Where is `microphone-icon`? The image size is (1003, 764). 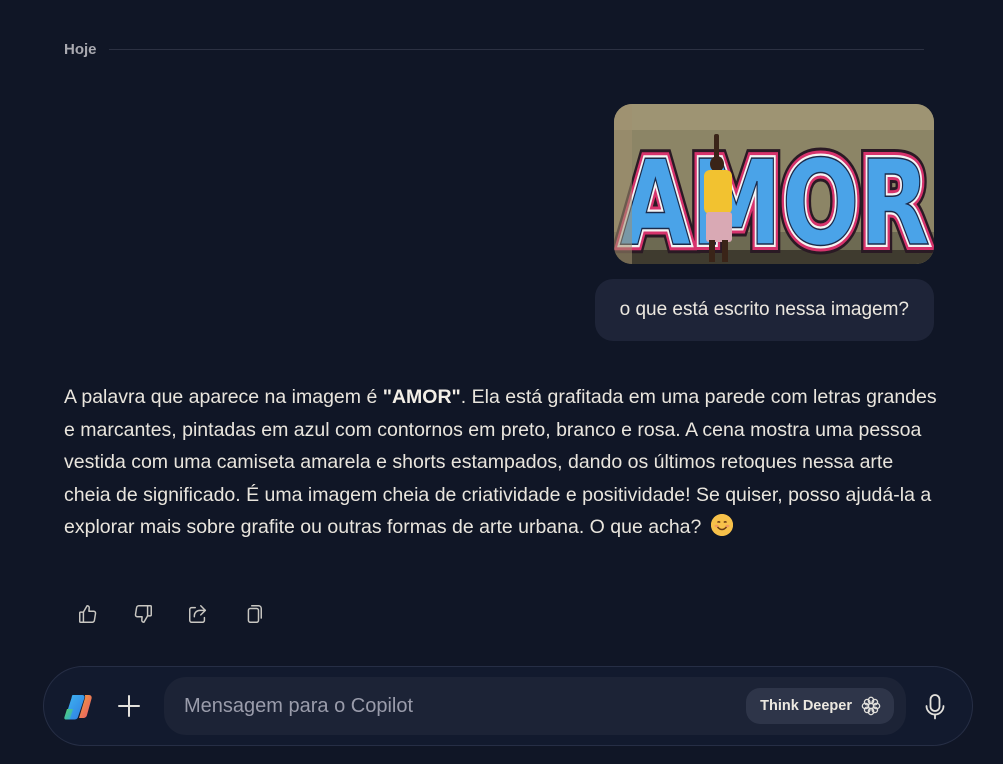 microphone-icon is located at coordinates (935, 707).